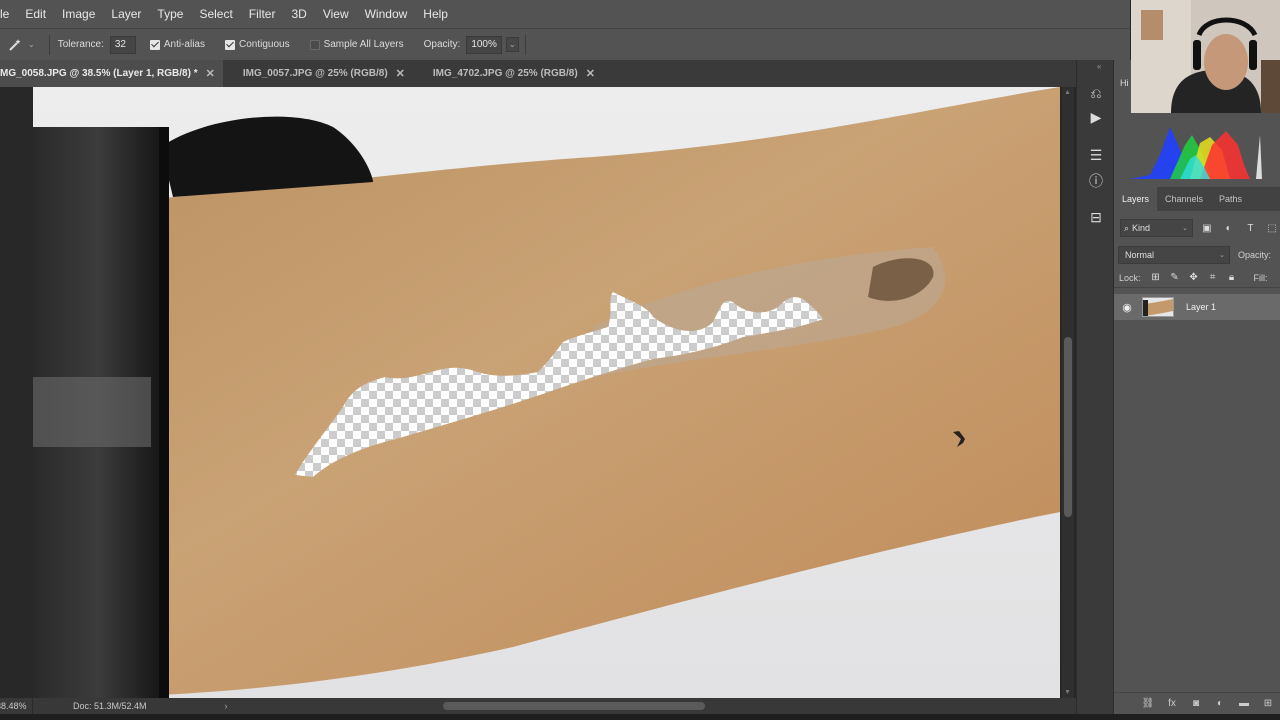  I want to click on vertical-scrollbar: ▲ ▼, so click(1068, 392).